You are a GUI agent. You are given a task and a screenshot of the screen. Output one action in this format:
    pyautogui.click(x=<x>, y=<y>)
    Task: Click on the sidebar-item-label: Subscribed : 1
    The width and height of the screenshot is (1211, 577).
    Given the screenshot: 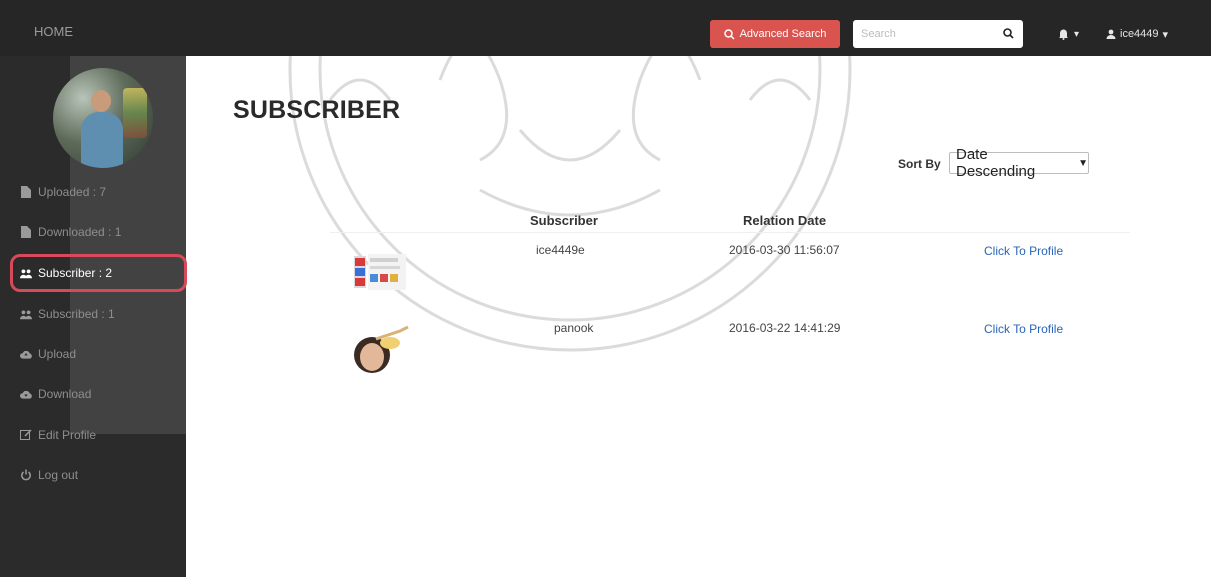 What is the action you would take?
    pyautogui.click(x=76, y=314)
    